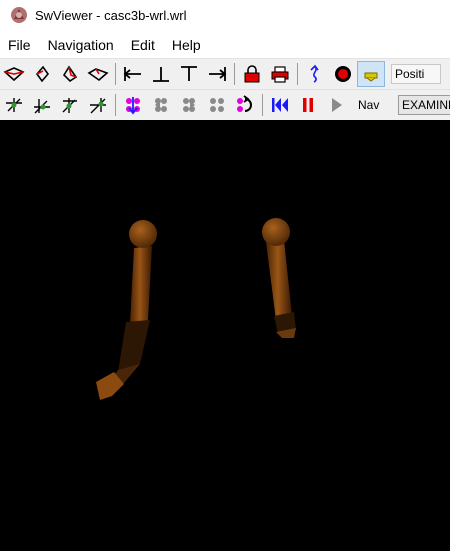  I want to click on toolbar-view: Positi, so click(225, 73).